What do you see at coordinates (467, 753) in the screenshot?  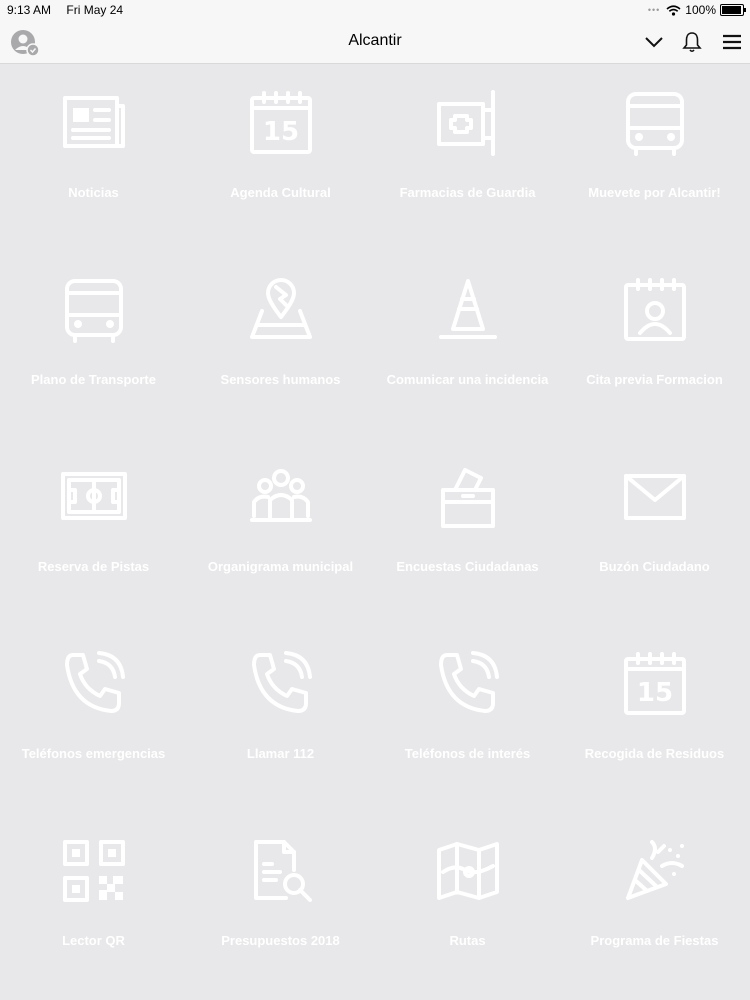 I see `tile-label: Teléfonos de interés` at bounding box center [467, 753].